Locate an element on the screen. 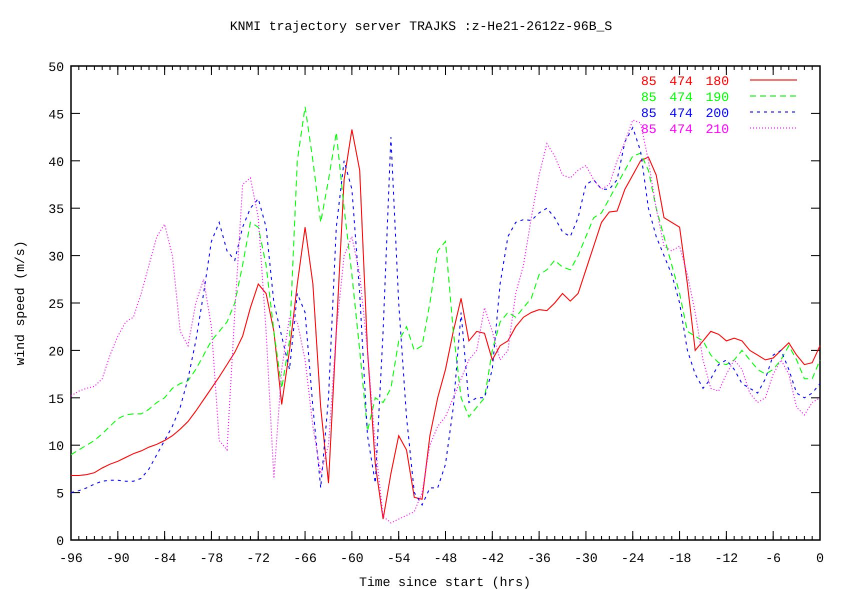 The width and height of the screenshot is (843, 590). tick-label: -96 is located at coordinates (71, 558).